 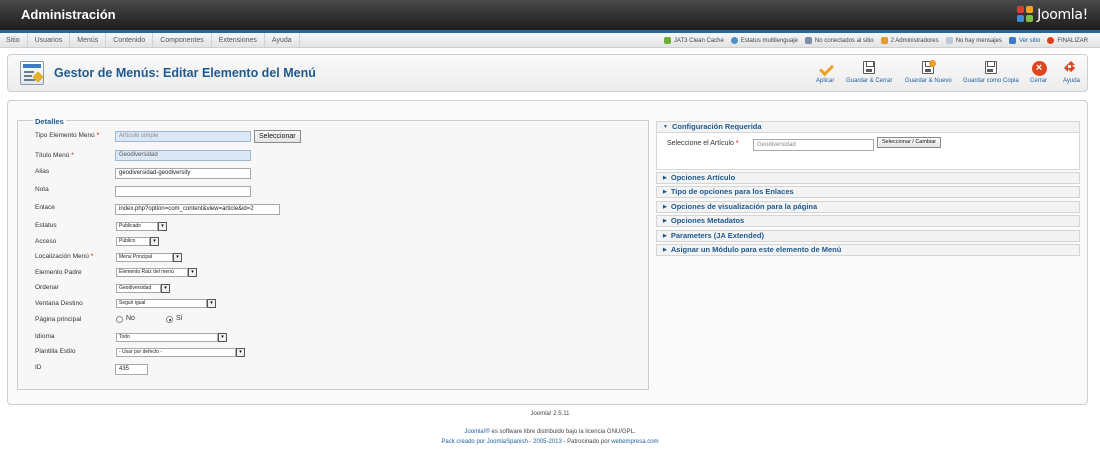 What do you see at coordinates (180, 352) in the screenshot?
I see `plantilla-select: - Usar por defecto - ▾` at bounding box center [180, 352].